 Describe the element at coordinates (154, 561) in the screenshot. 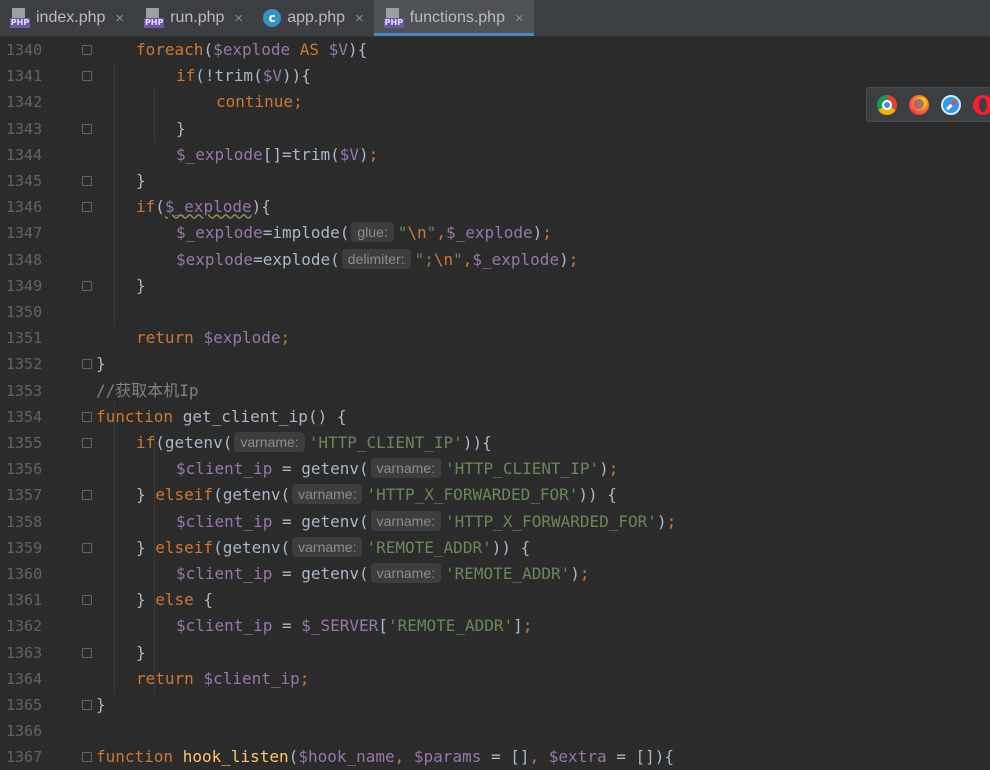

I see `indent-guide` at that location.